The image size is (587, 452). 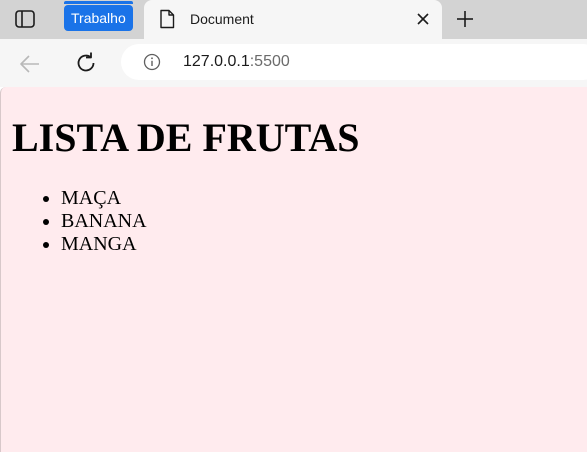 I want to click on back-arrow-icon, so click(x=30, y=64).